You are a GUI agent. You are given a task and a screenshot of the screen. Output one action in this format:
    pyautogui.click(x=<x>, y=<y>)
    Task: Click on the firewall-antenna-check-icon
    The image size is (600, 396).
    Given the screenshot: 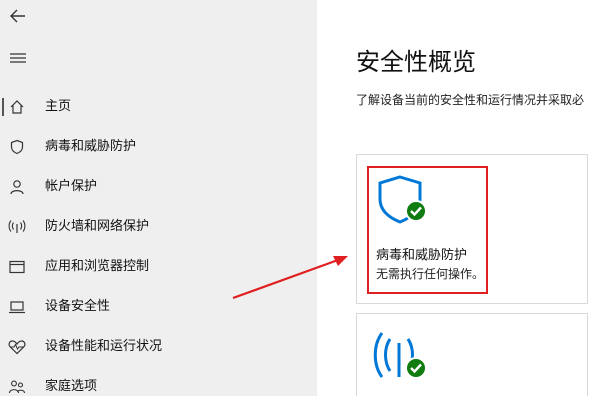 What is the action you would take?
    pyautogui.click(x=401, y=356)
    